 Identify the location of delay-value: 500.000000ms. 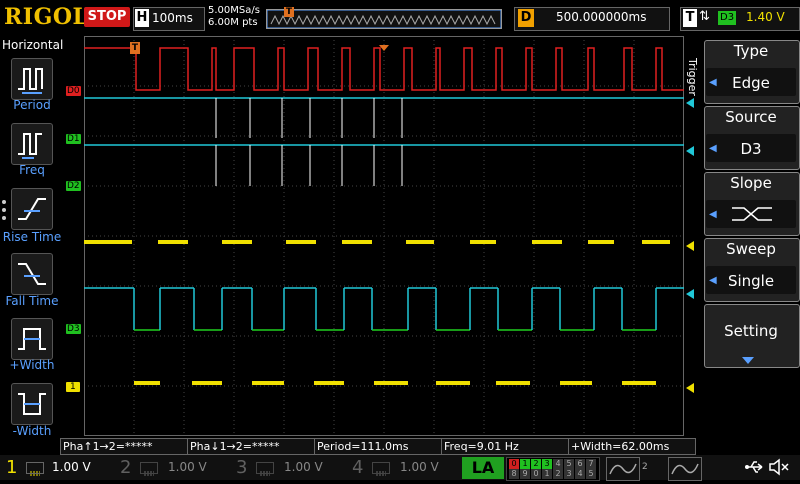
(601, 17).